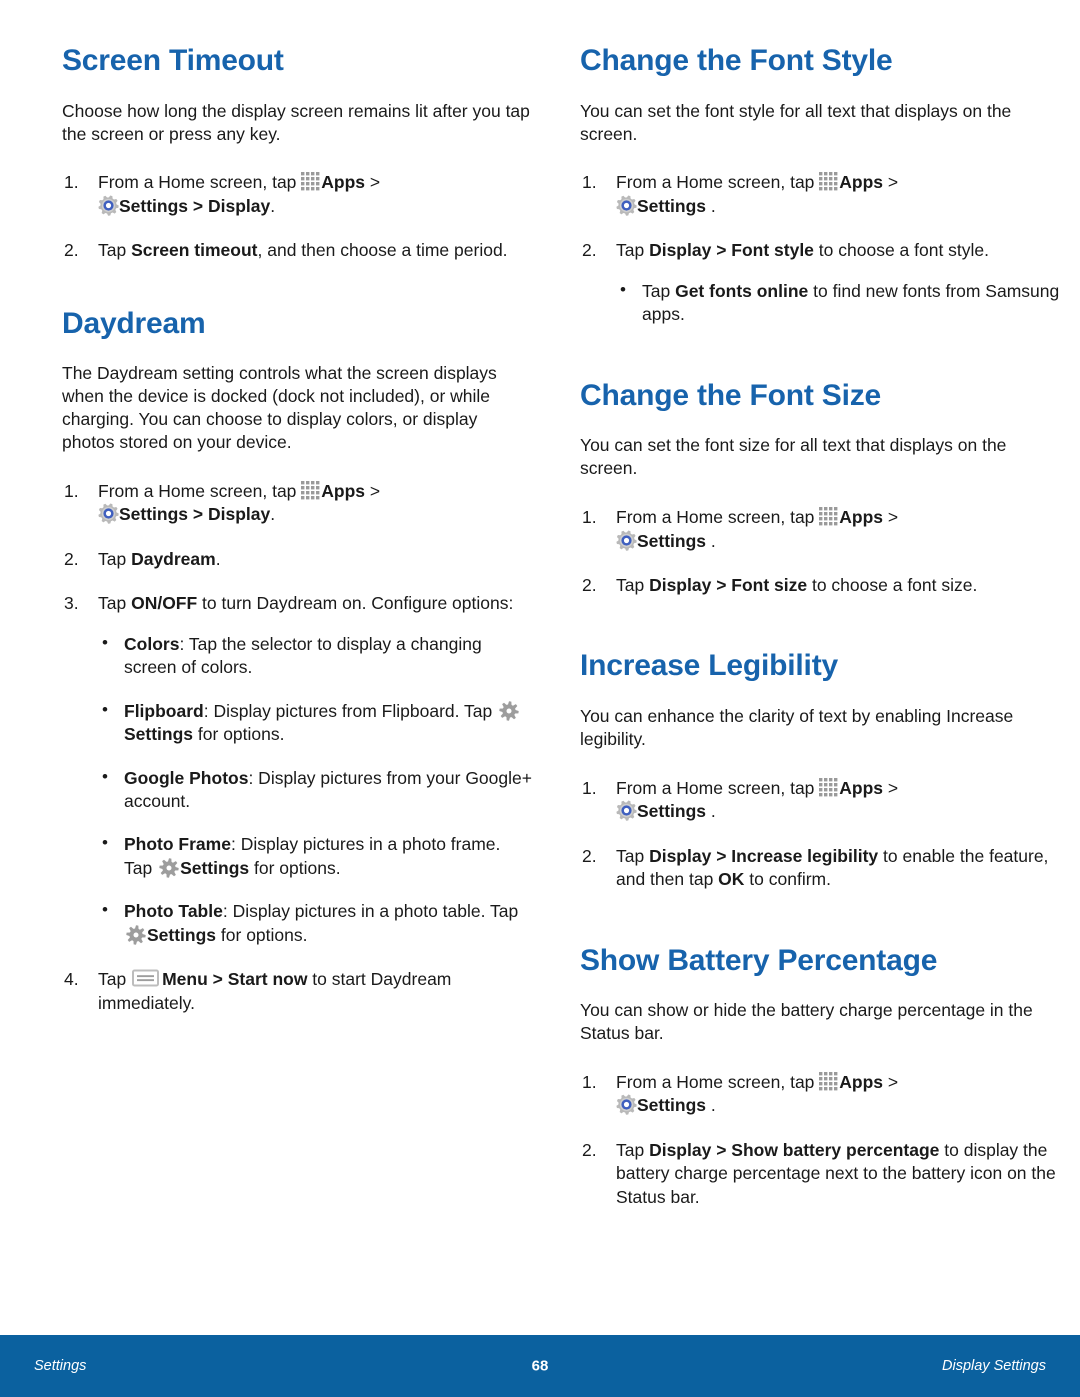 The width and height of the screenshot is (1080, 1397). Describe the element at coordinates (164, 603) in the screenshot. I see `emphasis-text: ON/OFF` at that location.